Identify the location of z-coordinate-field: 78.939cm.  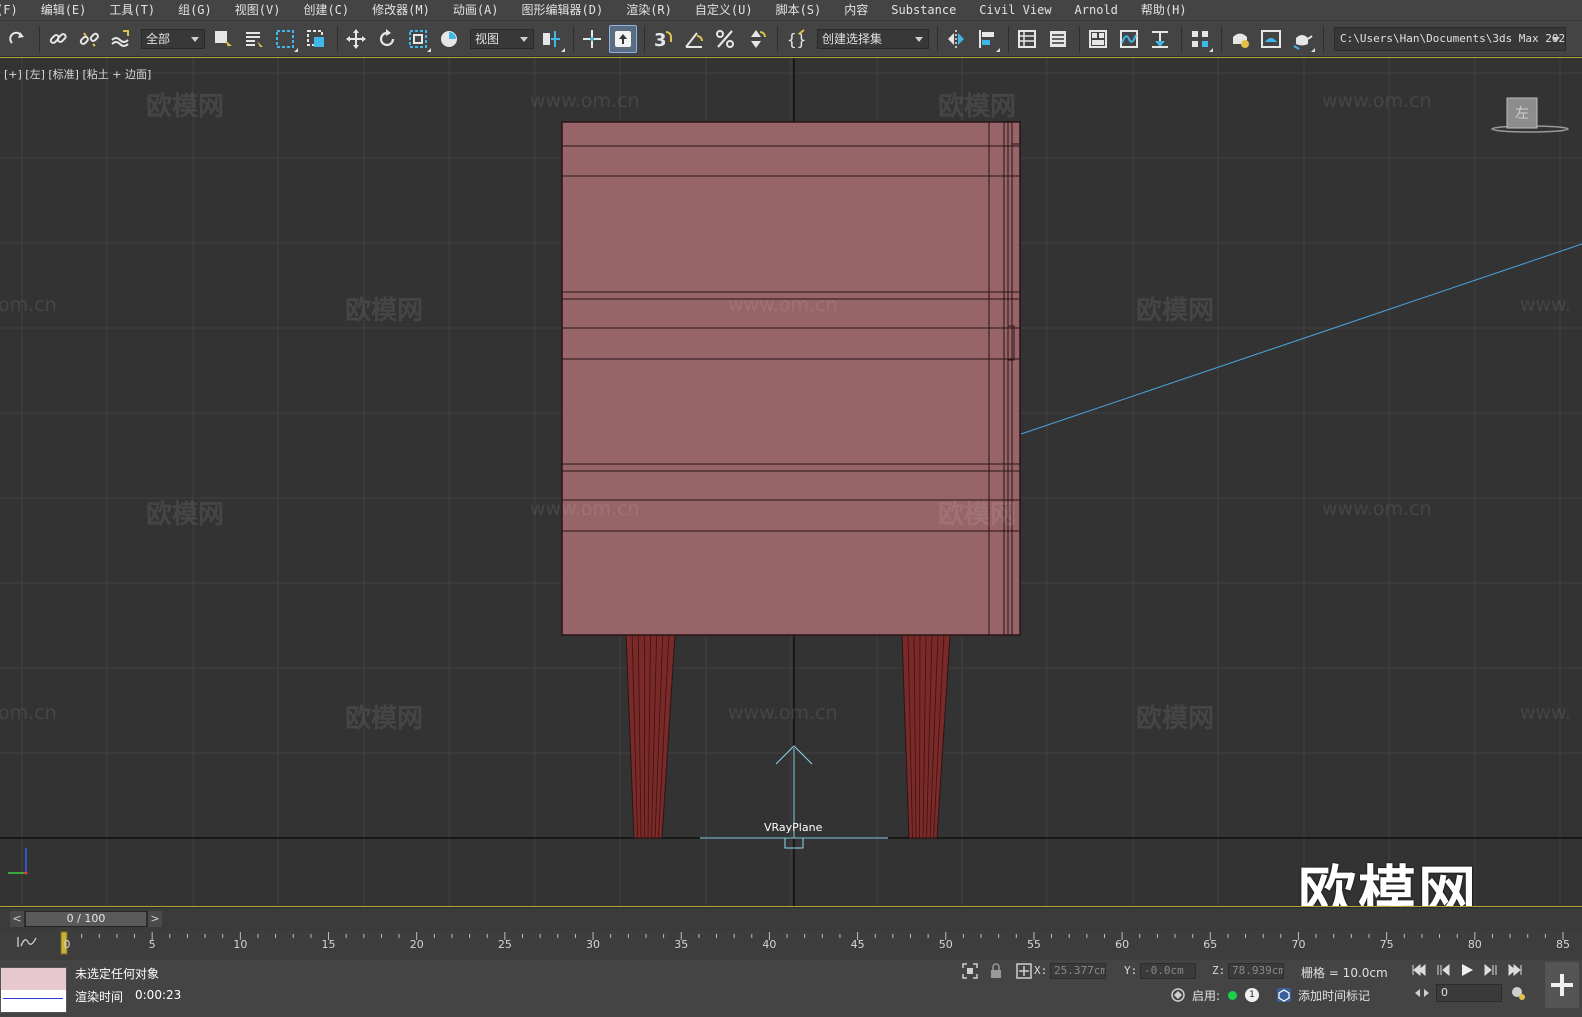
(1256, 971).